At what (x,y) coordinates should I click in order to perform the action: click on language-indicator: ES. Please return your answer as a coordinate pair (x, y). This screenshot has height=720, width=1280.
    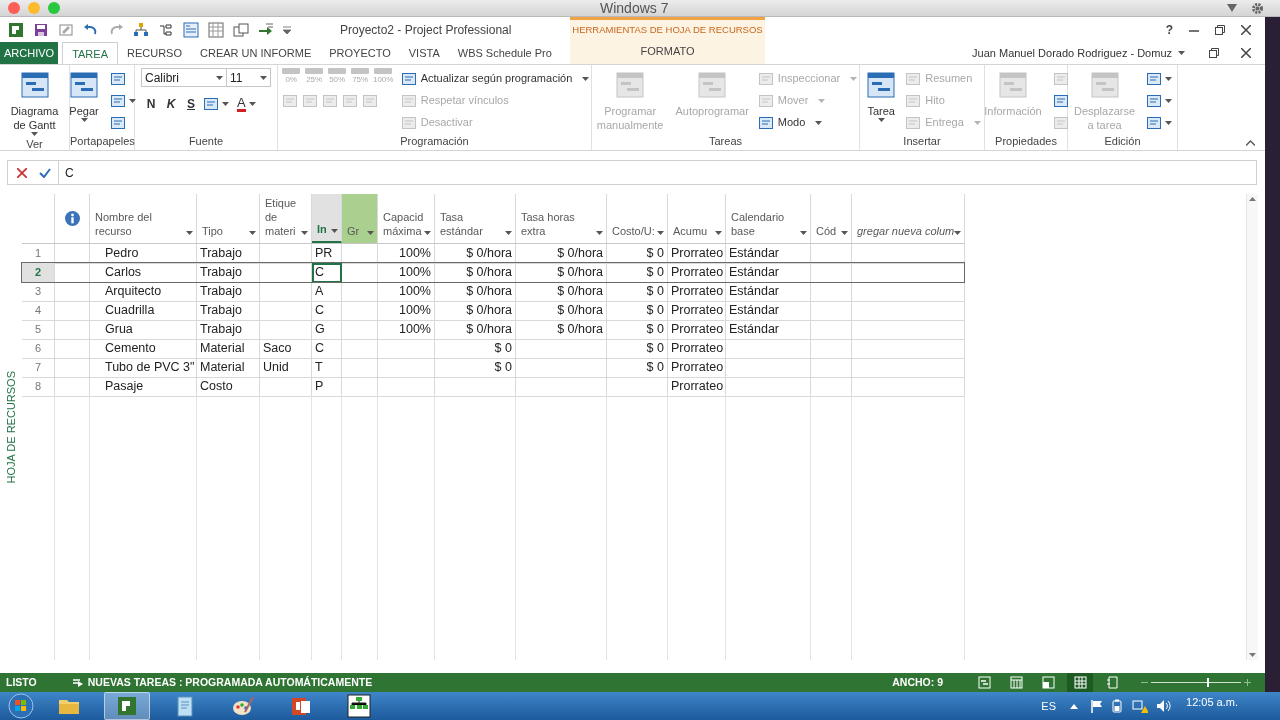
    Looking at the image, I should click on (1048, 706).